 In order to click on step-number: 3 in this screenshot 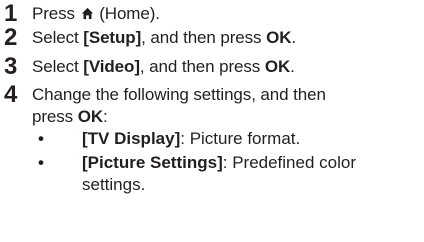, I will do `click(11, 66)`.